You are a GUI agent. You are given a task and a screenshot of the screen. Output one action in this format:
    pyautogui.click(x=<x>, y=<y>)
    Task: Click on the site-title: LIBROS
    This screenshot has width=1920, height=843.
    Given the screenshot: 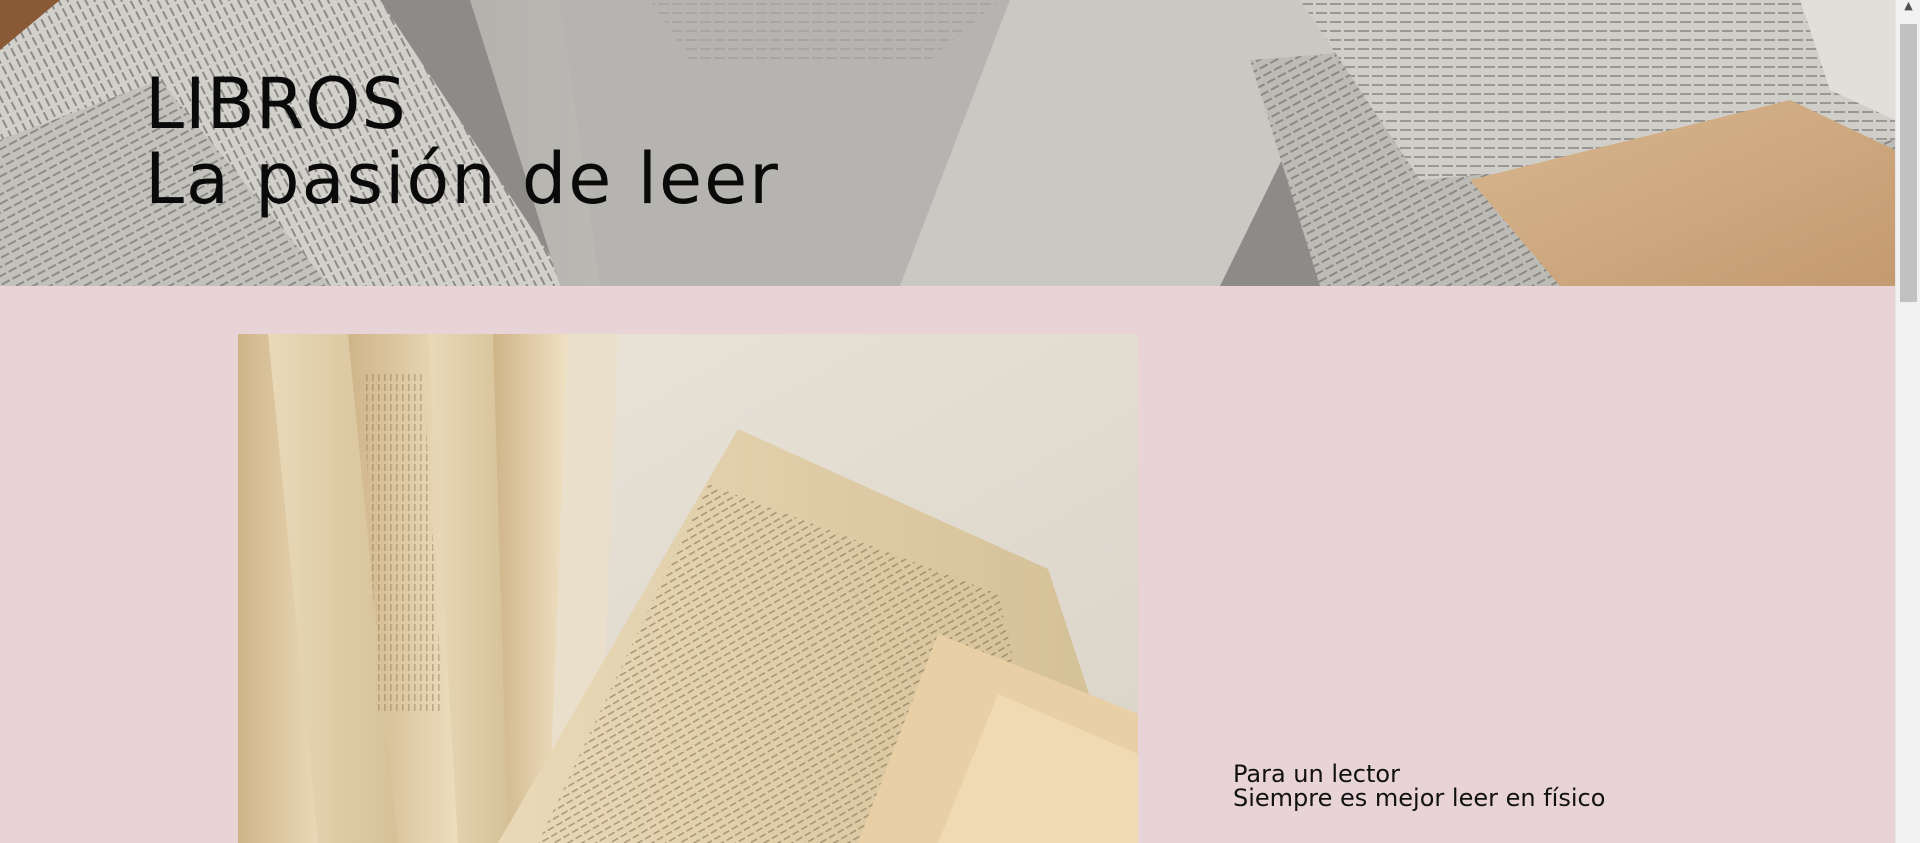 What is the action you would take?
    pyautogui.click(x=276, y=104)
    